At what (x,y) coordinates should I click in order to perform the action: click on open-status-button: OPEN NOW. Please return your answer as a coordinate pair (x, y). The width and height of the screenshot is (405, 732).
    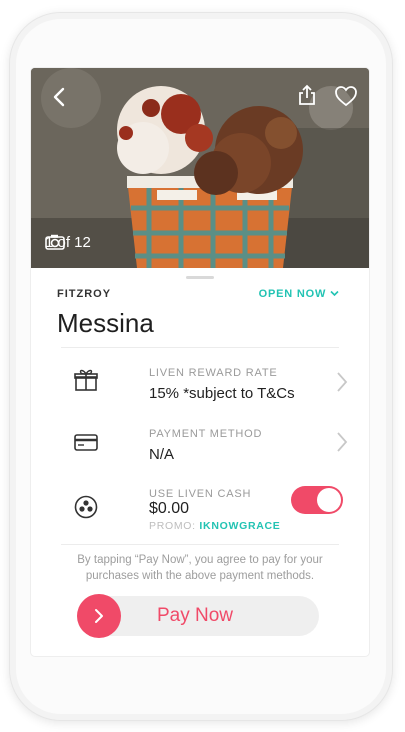
    Looking at the image, I should click on (299, 294).